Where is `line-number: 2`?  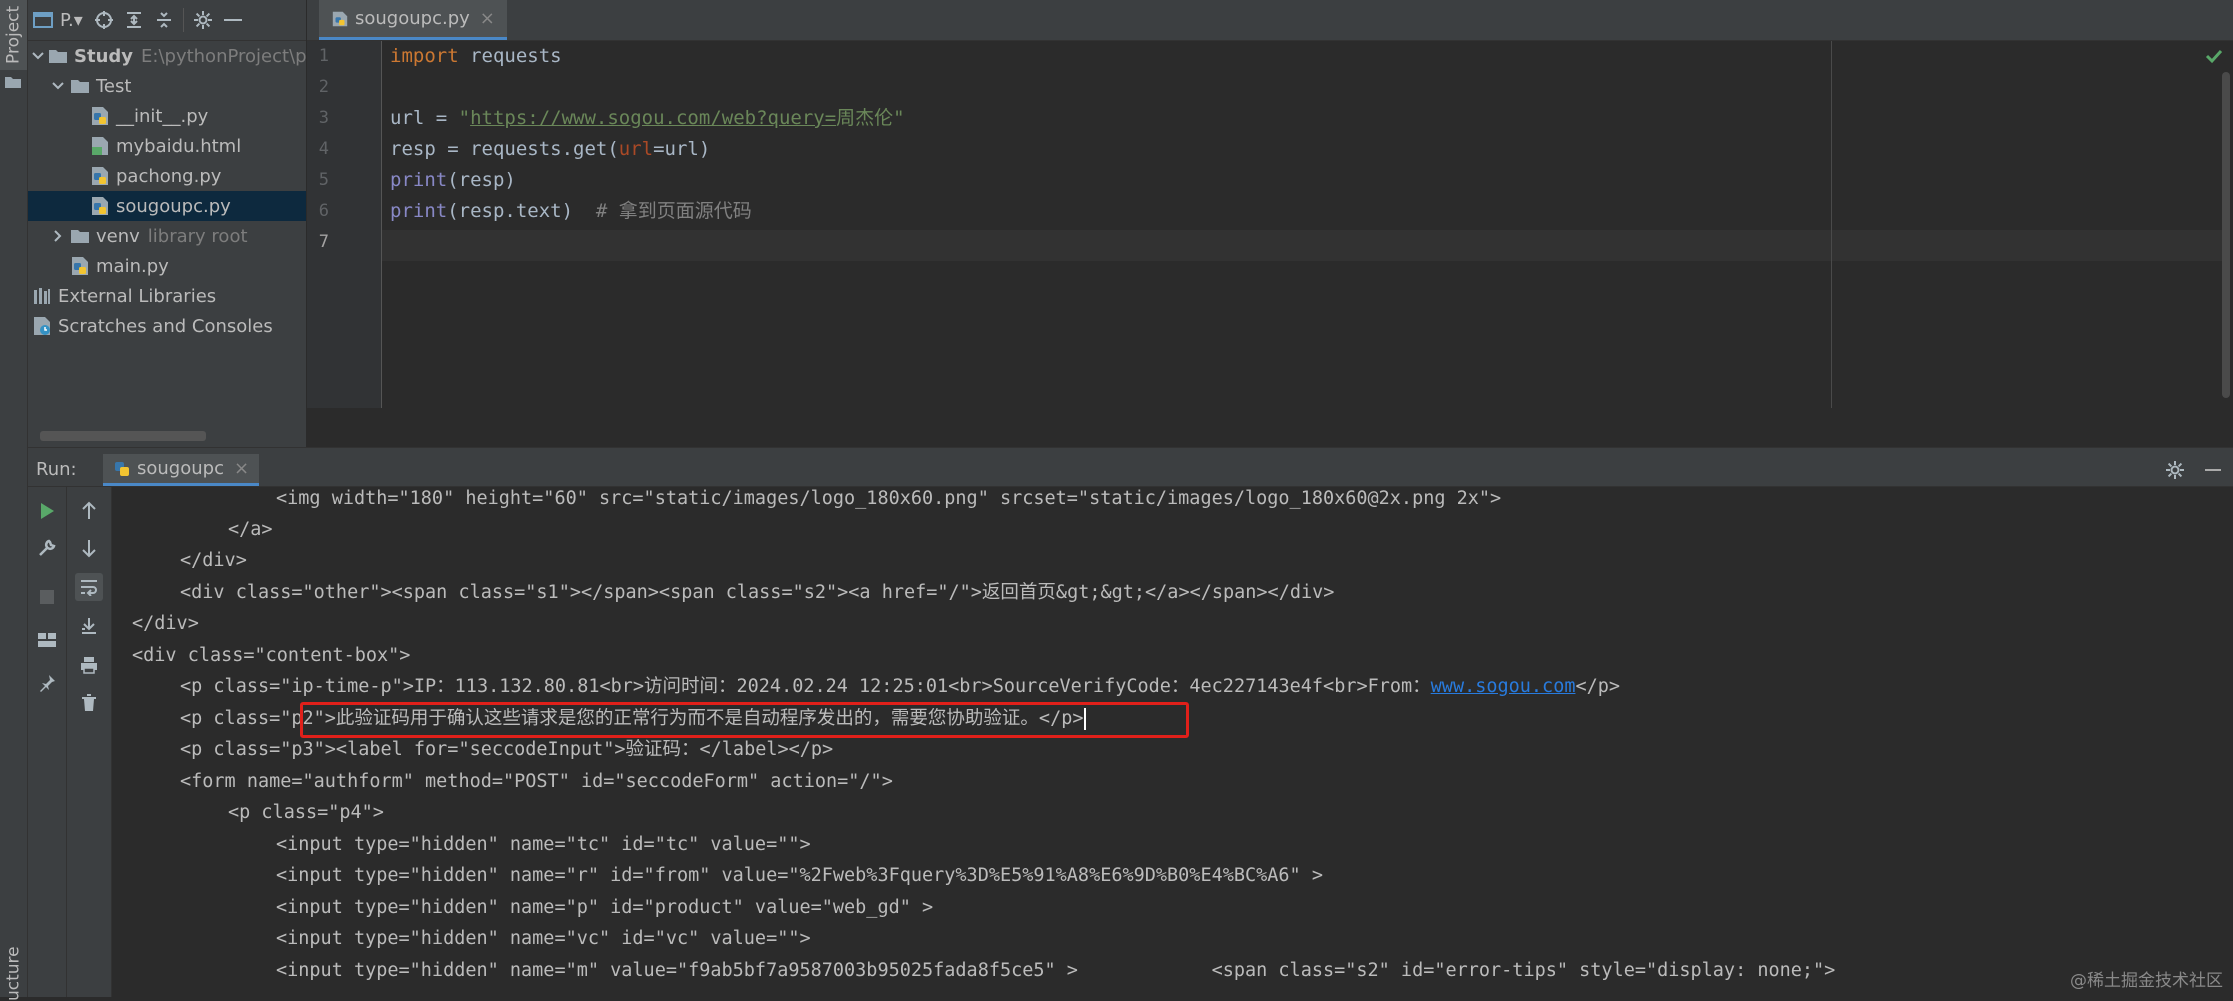 line-number: 2 is located at coordinates (323, 87).